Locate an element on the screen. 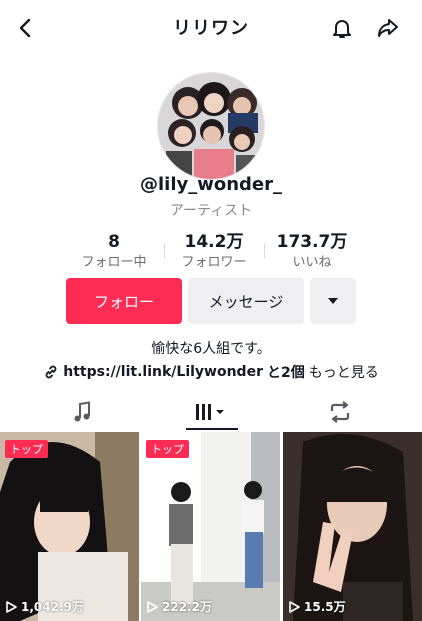 The width and height of the screenshot is (422, 621). page-title: リリワン is located at coordinates (211, 28).